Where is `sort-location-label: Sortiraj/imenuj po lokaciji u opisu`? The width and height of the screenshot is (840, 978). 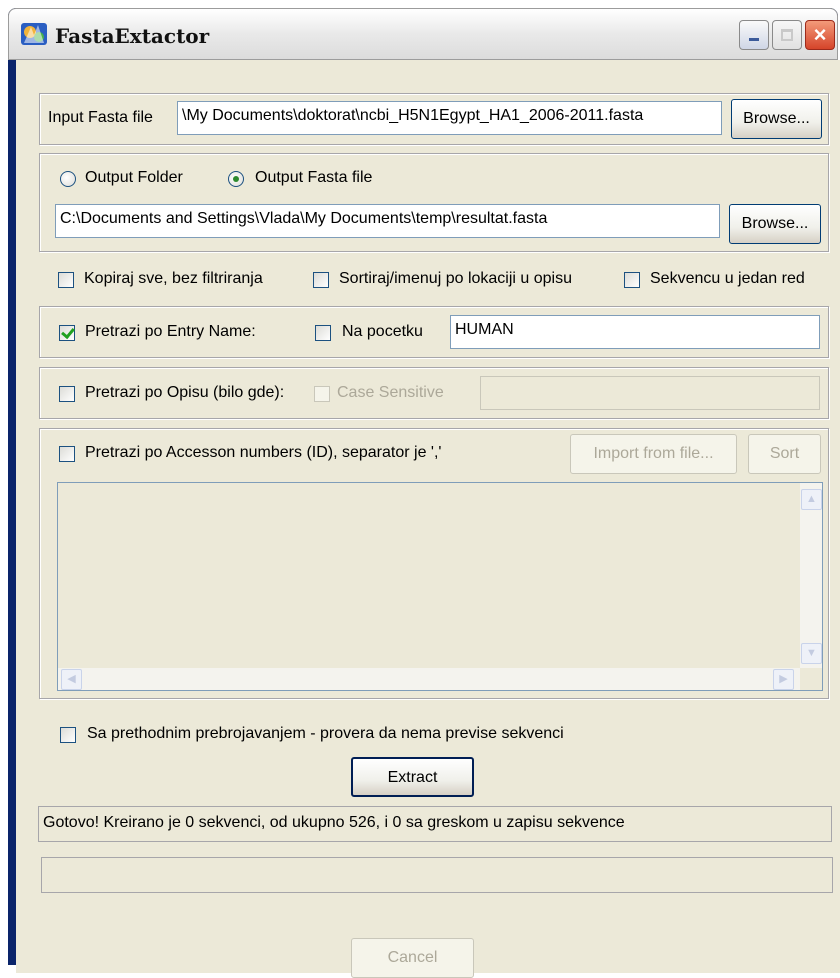
sort-location-label: Sortiraj/imenuj po lokaciji u opisu is located at coordinates (455, 278).